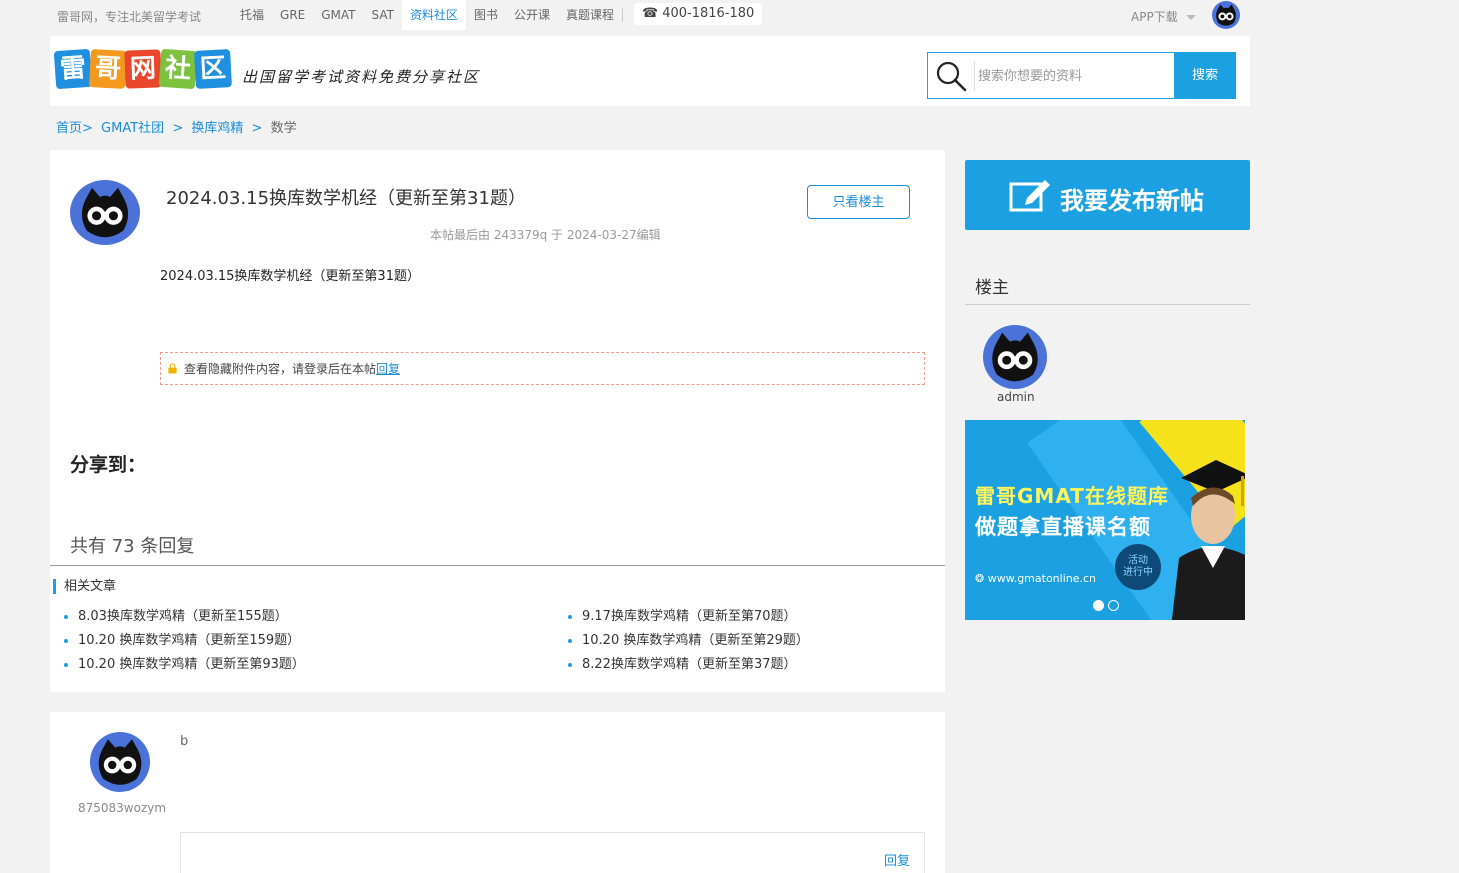 The height and width of the screenshot is (873, 1459). I want to click on top-nav: 托福 GRE GMAT SAT 资料社区 图书 公开课 真题课程, so click(428, 15).